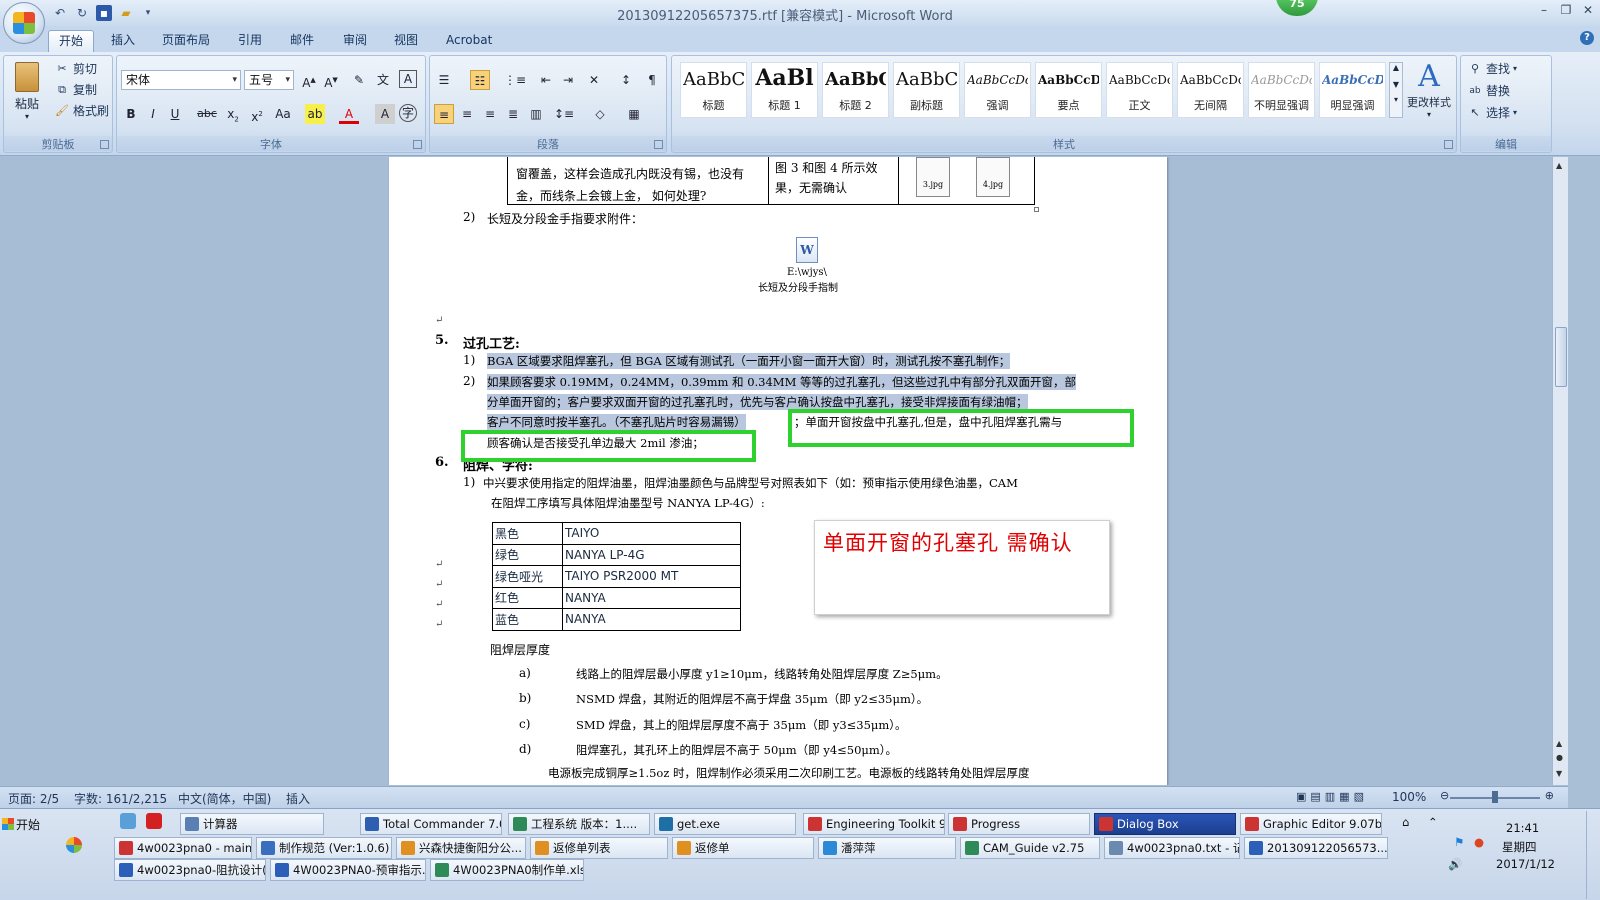 The height and width of the screenshot is (900, 1600). I want to click on language-indicator: 中文(简体，中国), so click(224, 798).